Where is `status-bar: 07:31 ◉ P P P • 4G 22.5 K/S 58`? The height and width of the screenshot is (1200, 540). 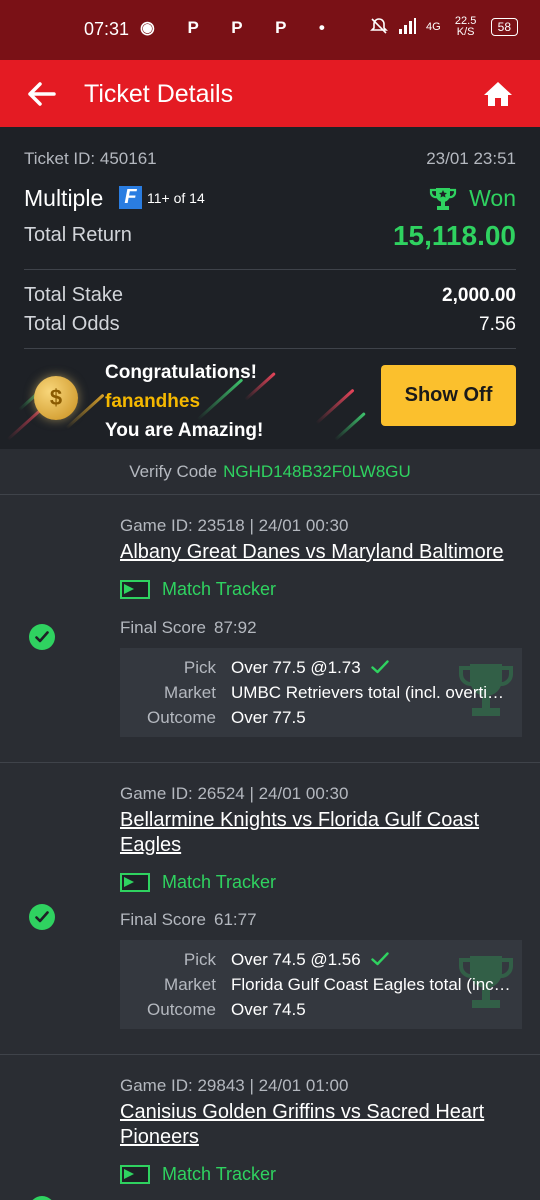 status-bar: 07:31 ◉ P P P • 4G 22.5 K/S 58 is located at coordinates (270, 30).